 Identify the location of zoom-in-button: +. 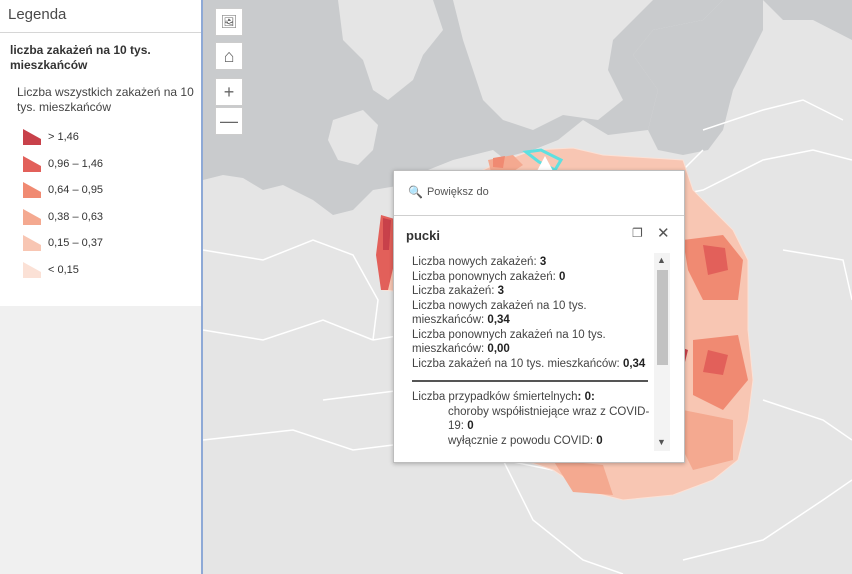
(229, 92).